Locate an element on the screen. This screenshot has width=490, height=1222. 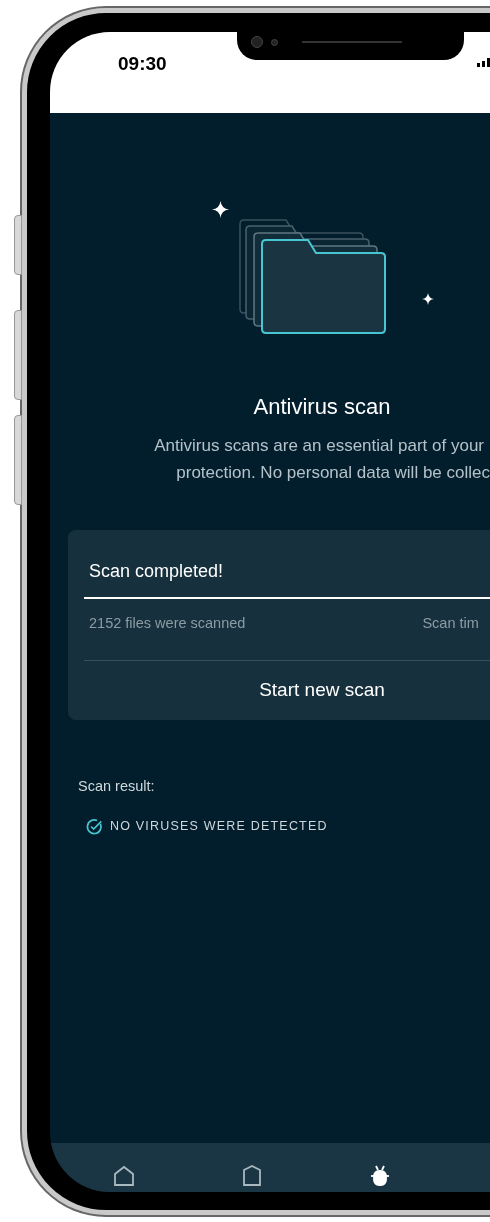
check-circle-icon is located at coordinates (94, 827).